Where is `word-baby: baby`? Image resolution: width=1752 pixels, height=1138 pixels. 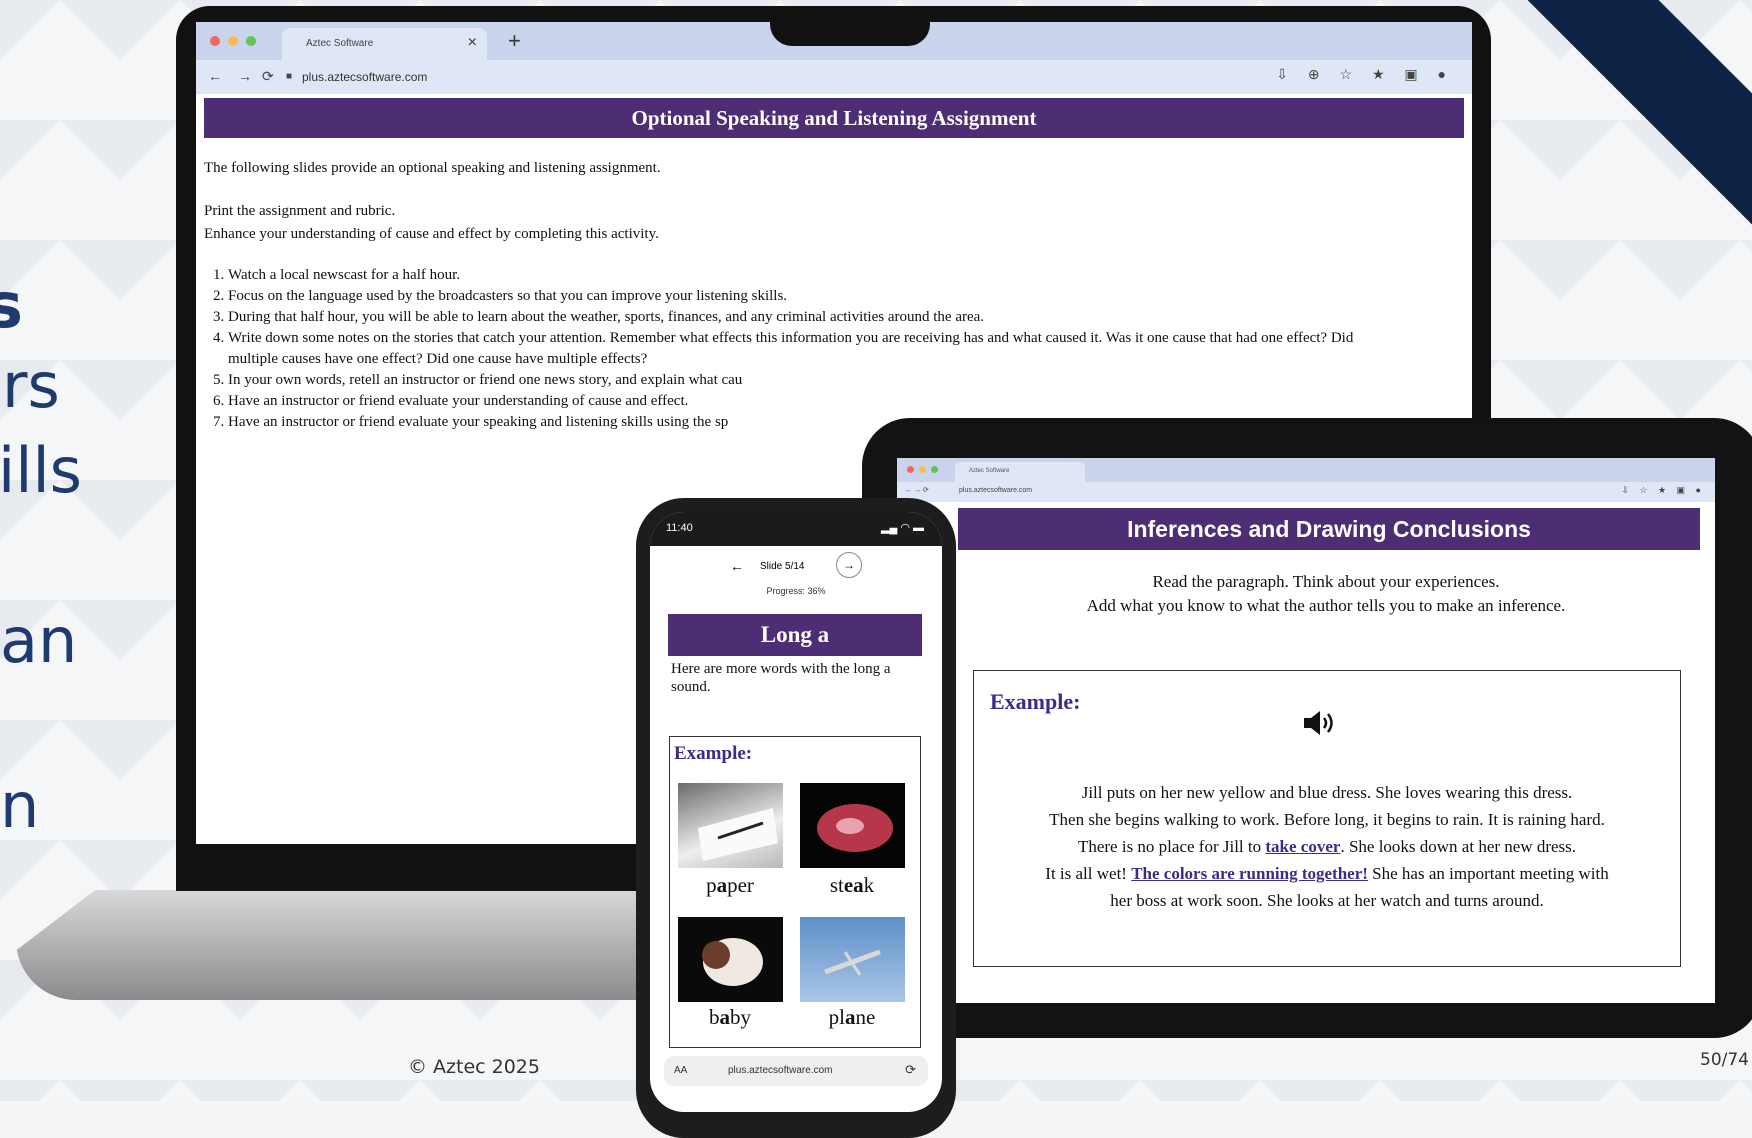
word-baby: baby is located at coordinates (730, 1017).